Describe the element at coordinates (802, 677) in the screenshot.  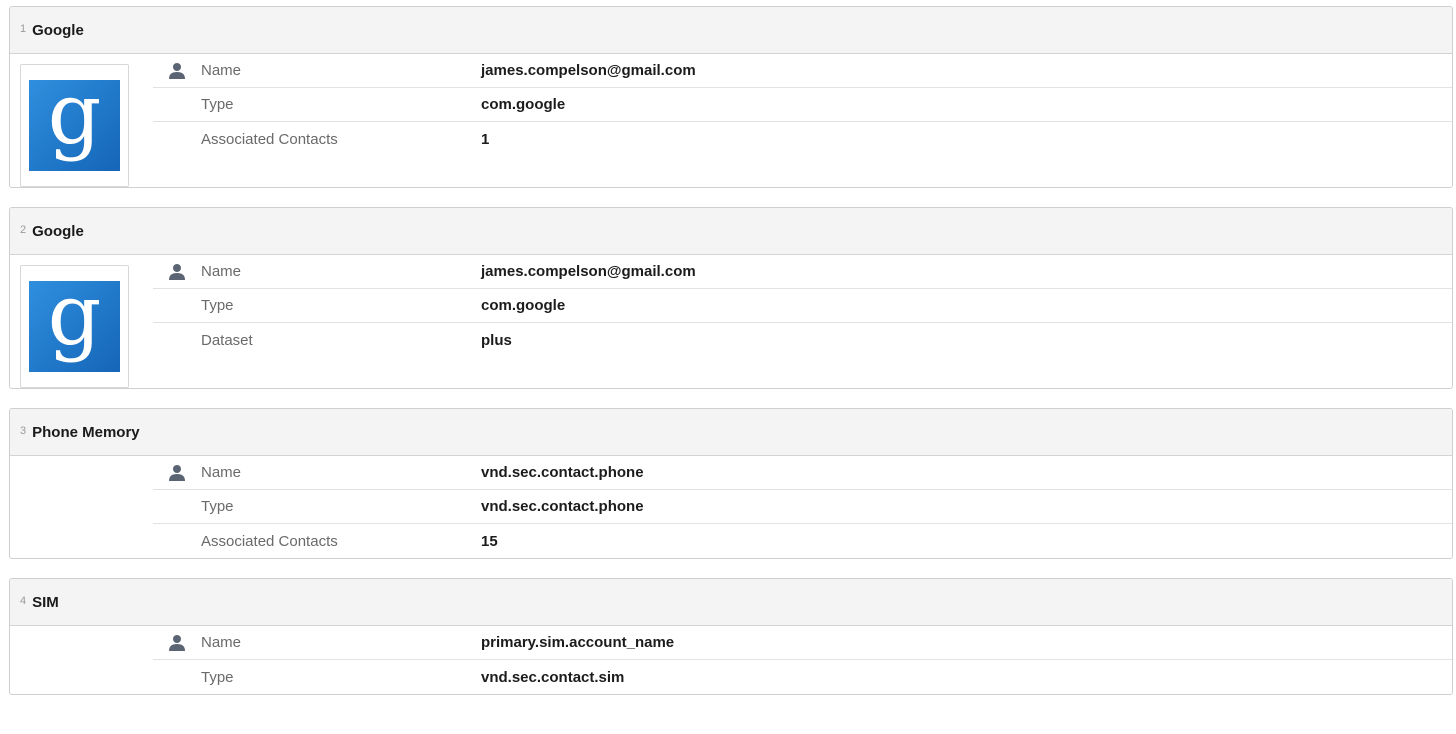
I see `field-row-type: Type vnd.sec.contact.sim` at that location.